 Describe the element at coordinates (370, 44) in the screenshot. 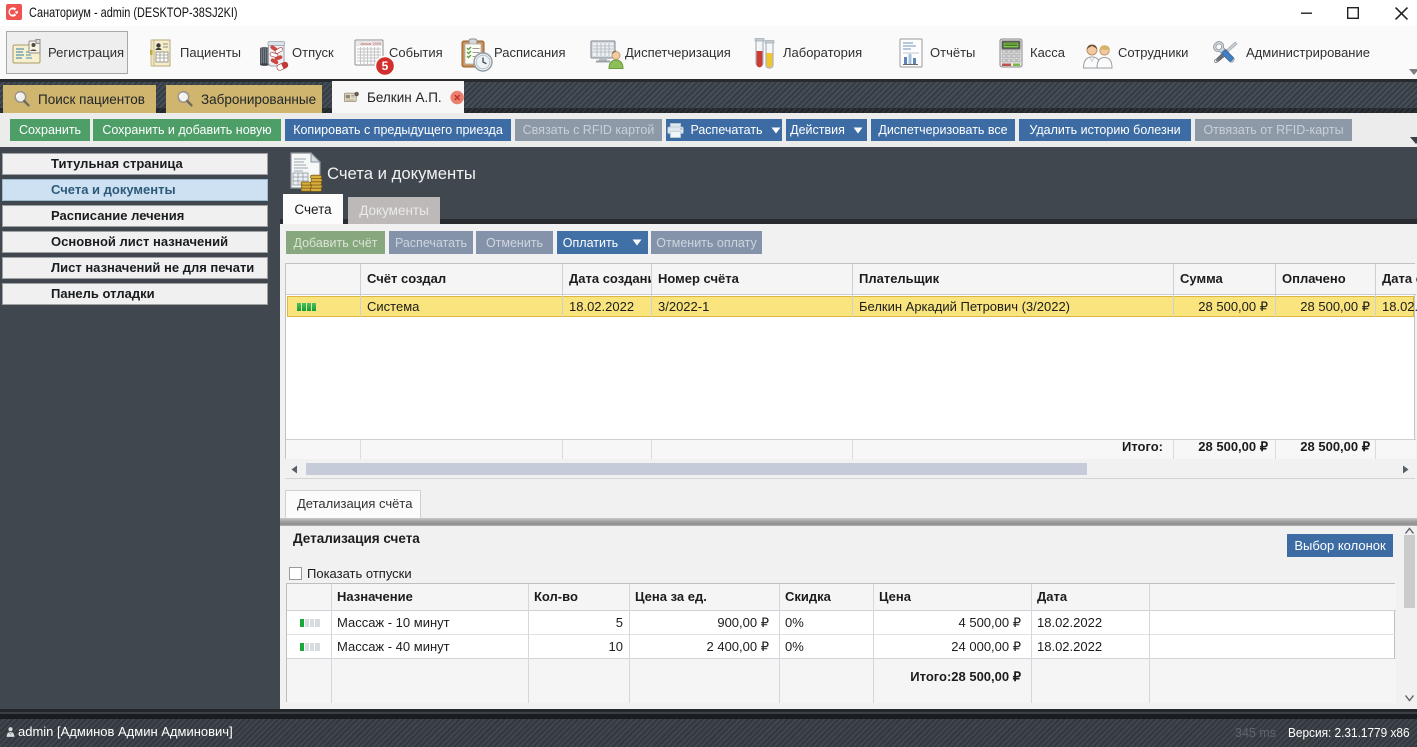

I see `svg-text: Januar 2009` at that location.